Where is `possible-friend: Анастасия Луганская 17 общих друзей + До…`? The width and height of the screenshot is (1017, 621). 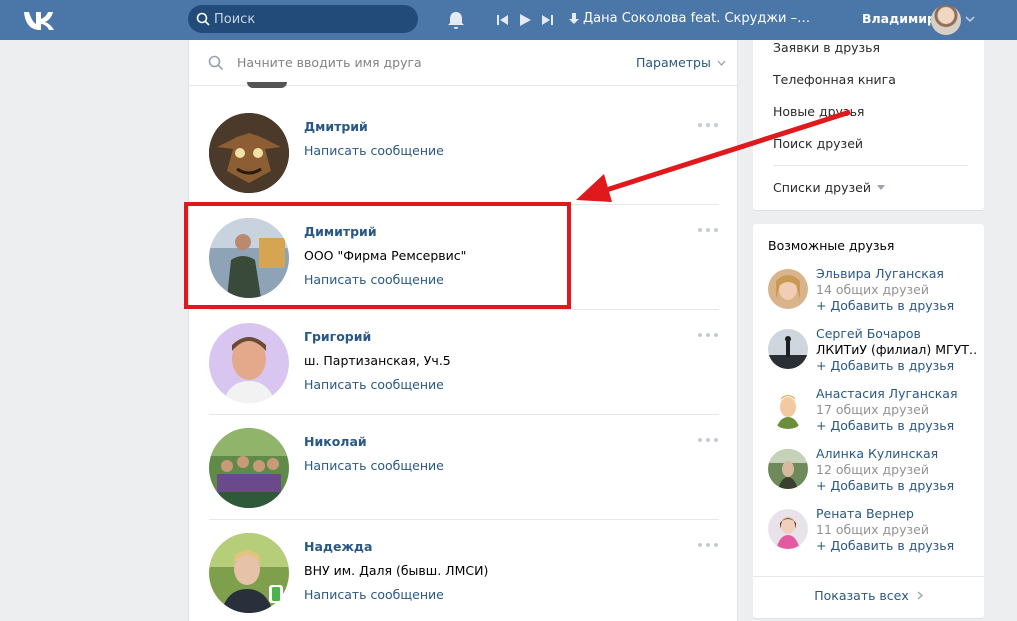
possible-friend: Анастасия Луганская 17 общих друзей + До… is located at coordinates (873, 414).